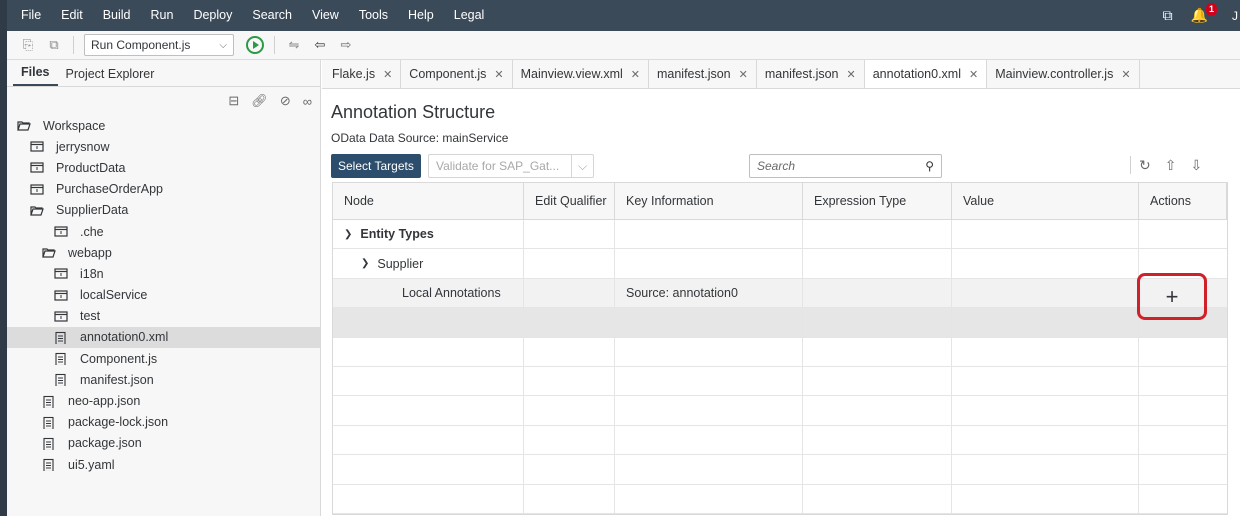 The width and height of the screenshot is (1240, 516). What do you see at coordinates (1168, 15) in the screenshot?
I see `window-switch-icon: ⧉` at bounding box center [1168, 15].